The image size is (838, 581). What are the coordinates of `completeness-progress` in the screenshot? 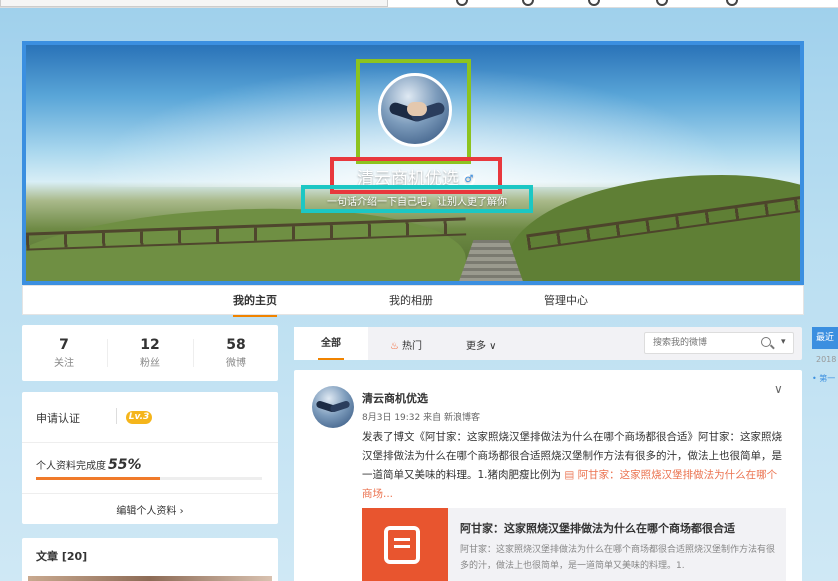 It's located at (149, 478).